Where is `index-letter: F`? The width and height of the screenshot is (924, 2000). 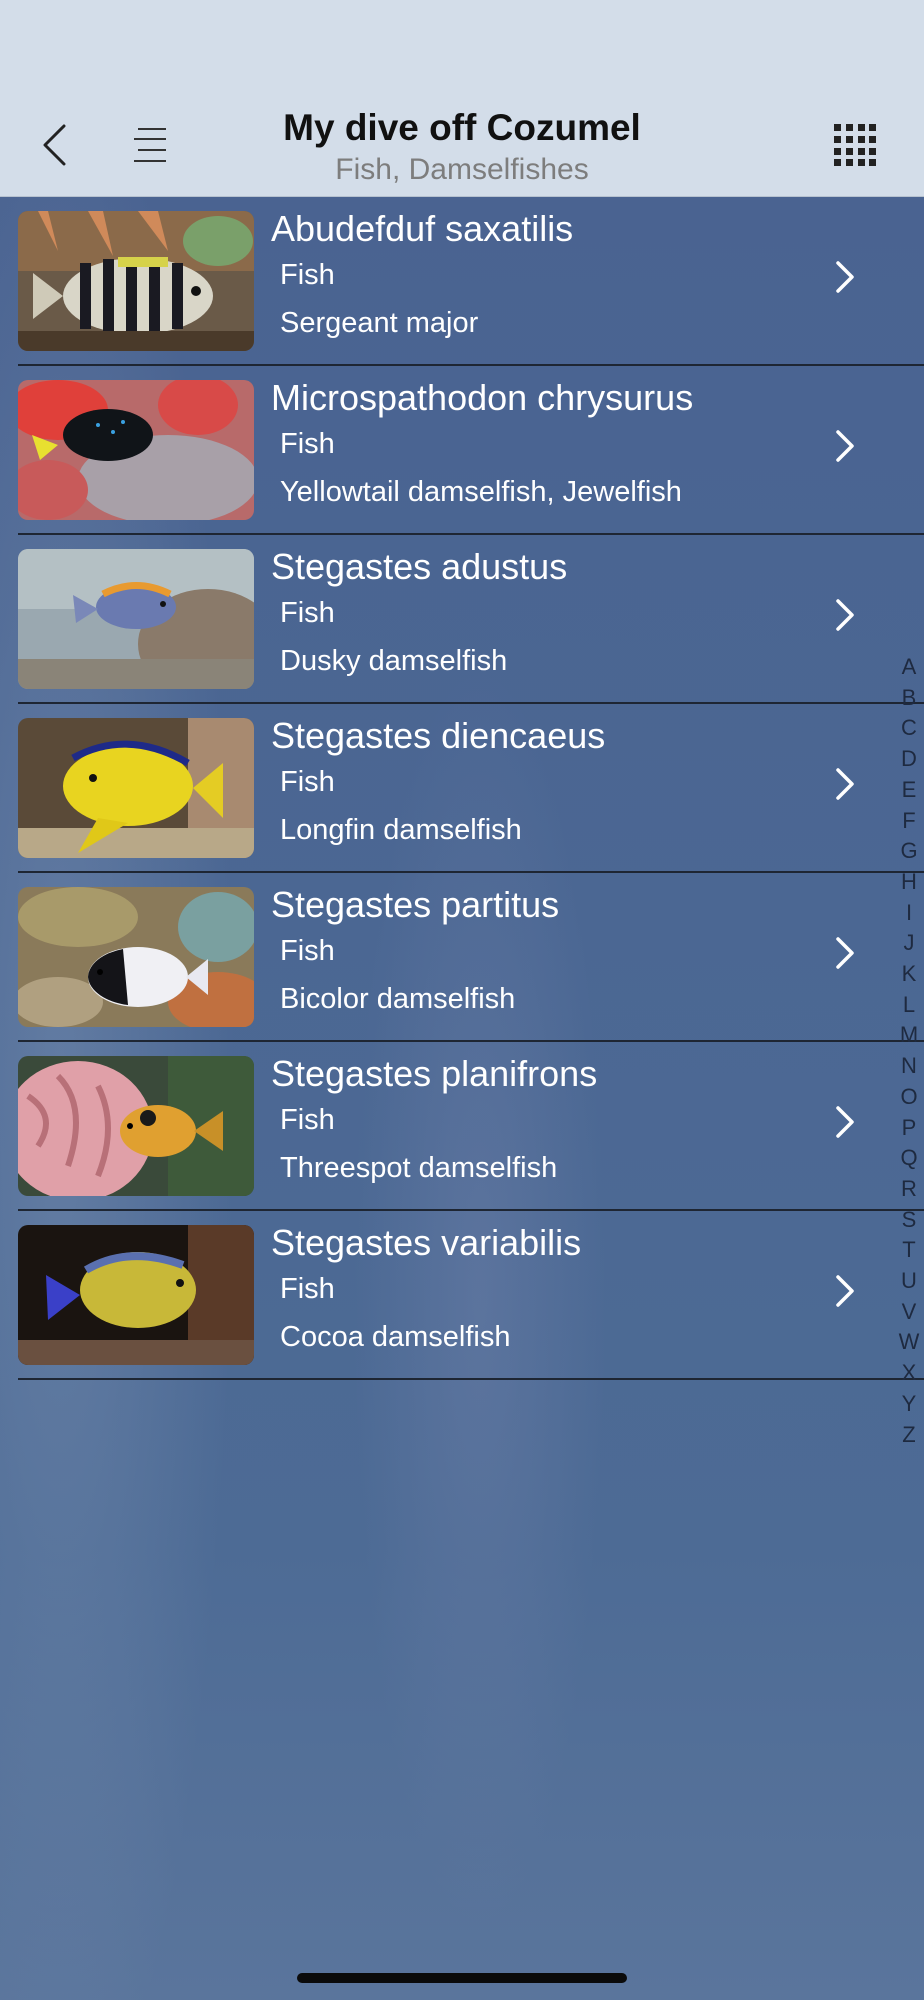
index-letter: F is located at coordinates (909, 821).